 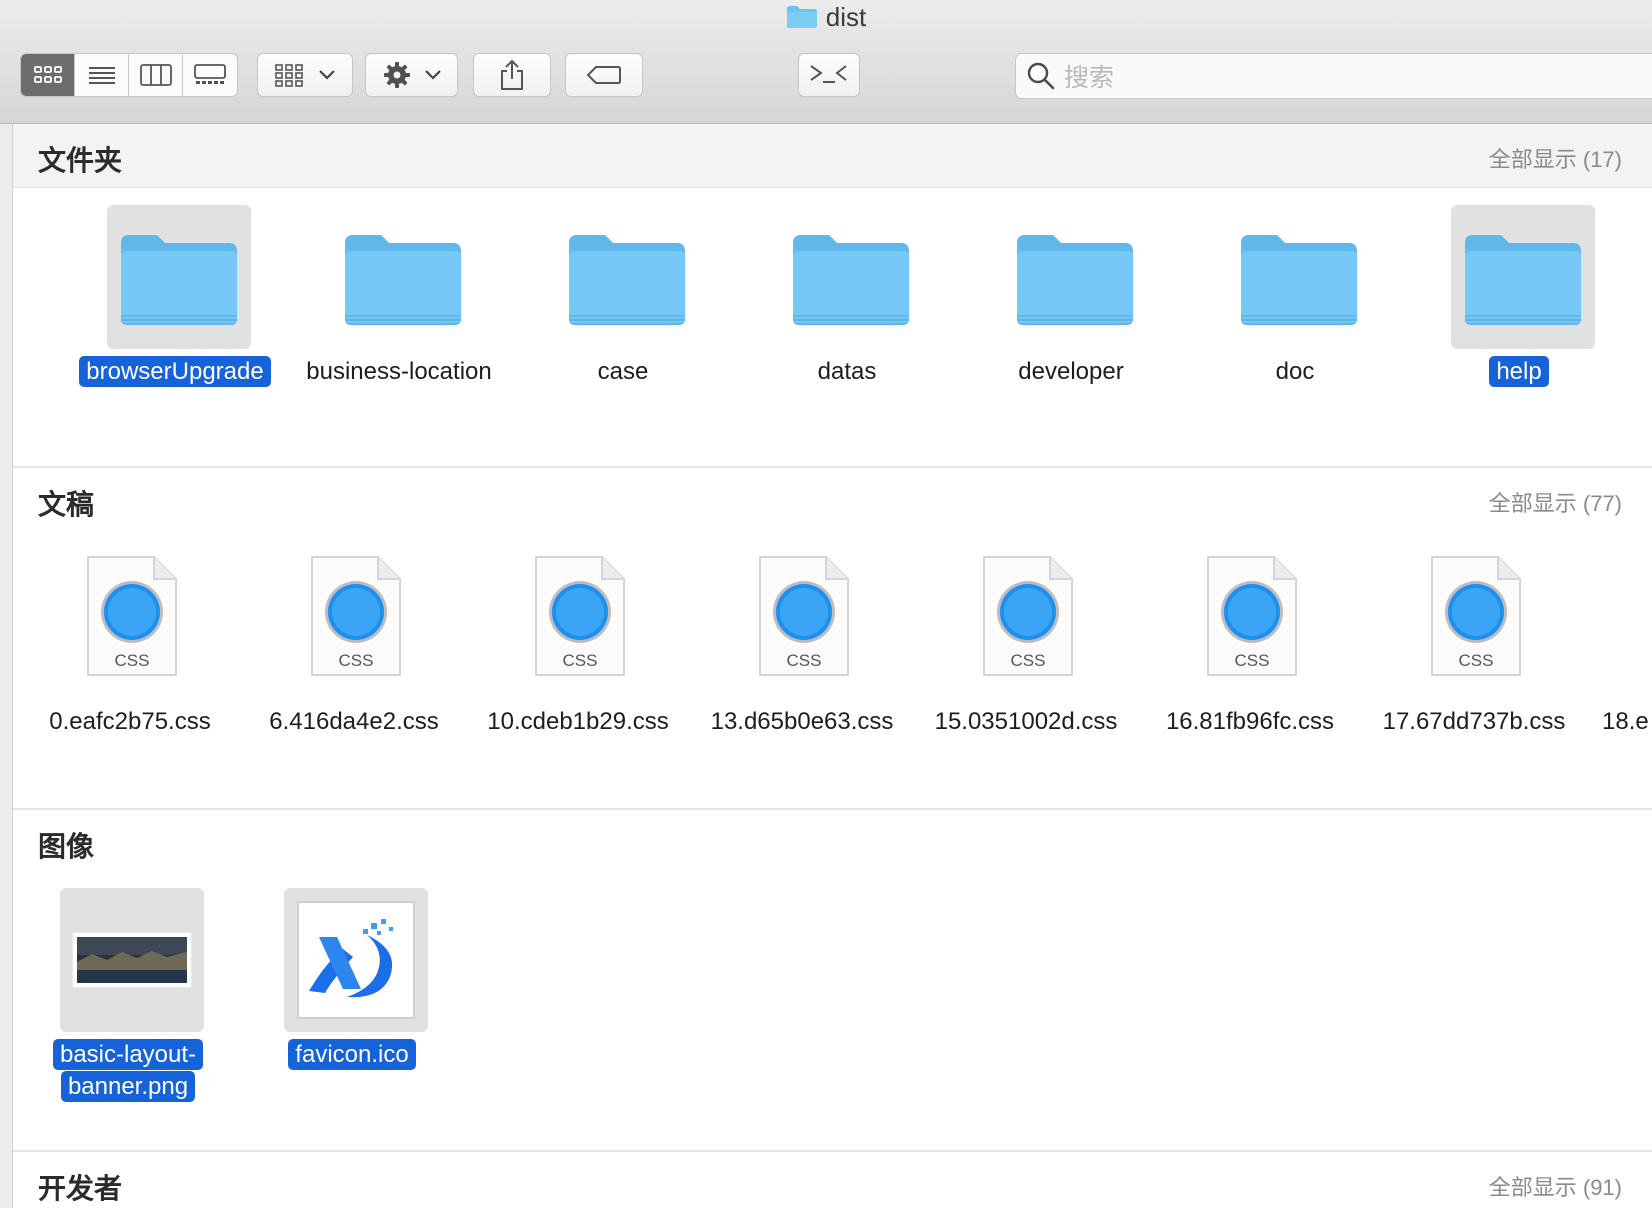 I want to click on images-section-title: 图像, so click(x=66, y=846).